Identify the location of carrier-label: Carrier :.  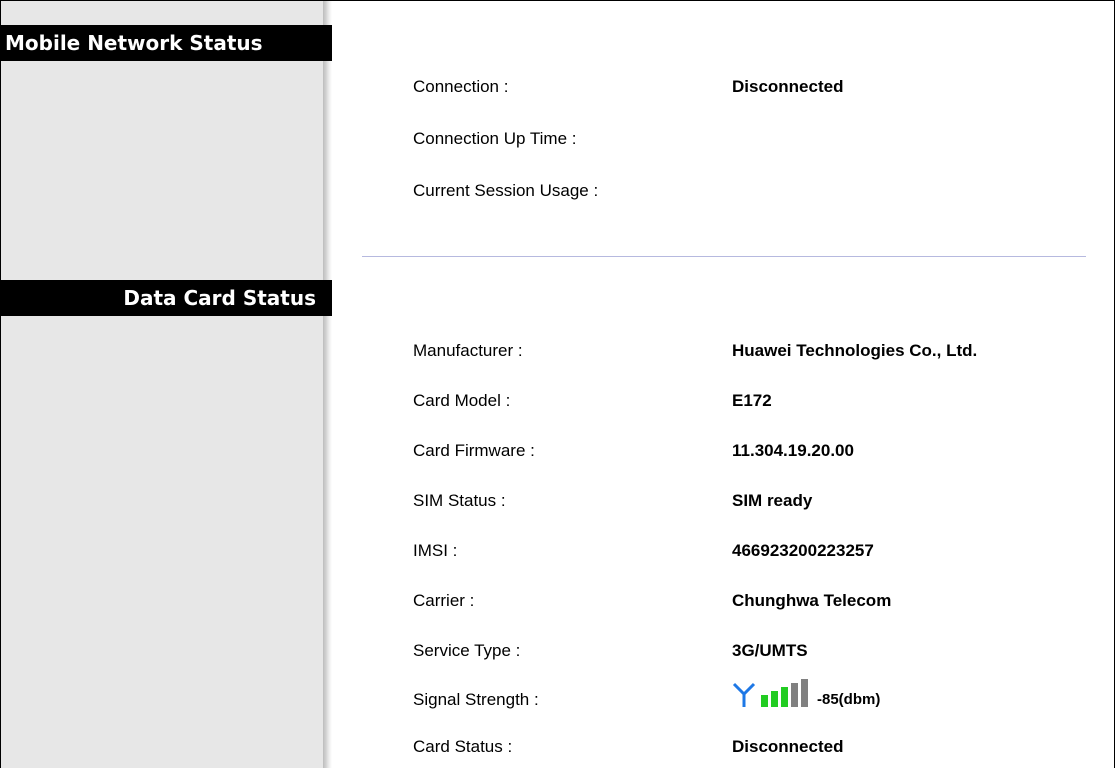
(444, 600).